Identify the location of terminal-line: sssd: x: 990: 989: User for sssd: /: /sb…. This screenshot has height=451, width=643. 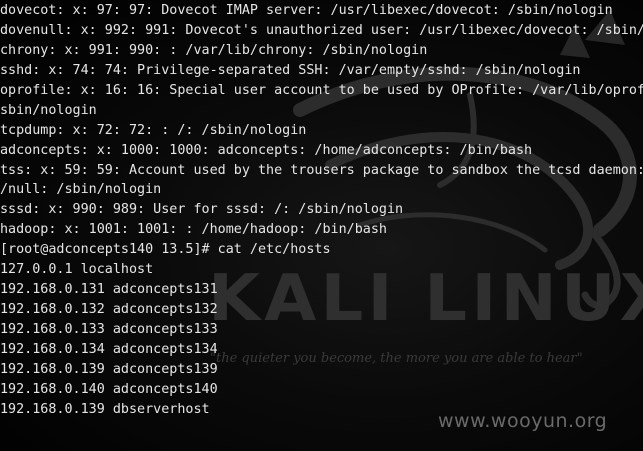
(202, 210).